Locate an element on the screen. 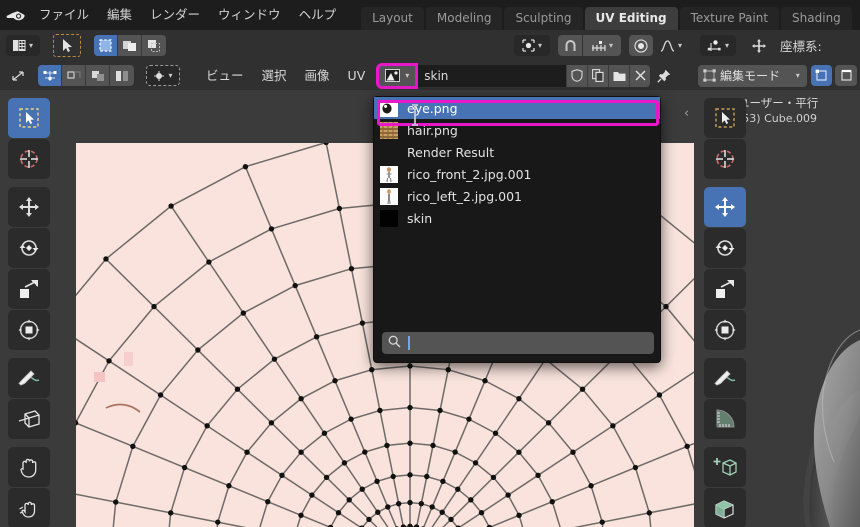 This screenshot has width=860, height=527. smooth-falloff-icon: ▾ is located at coordinates (671, 45).